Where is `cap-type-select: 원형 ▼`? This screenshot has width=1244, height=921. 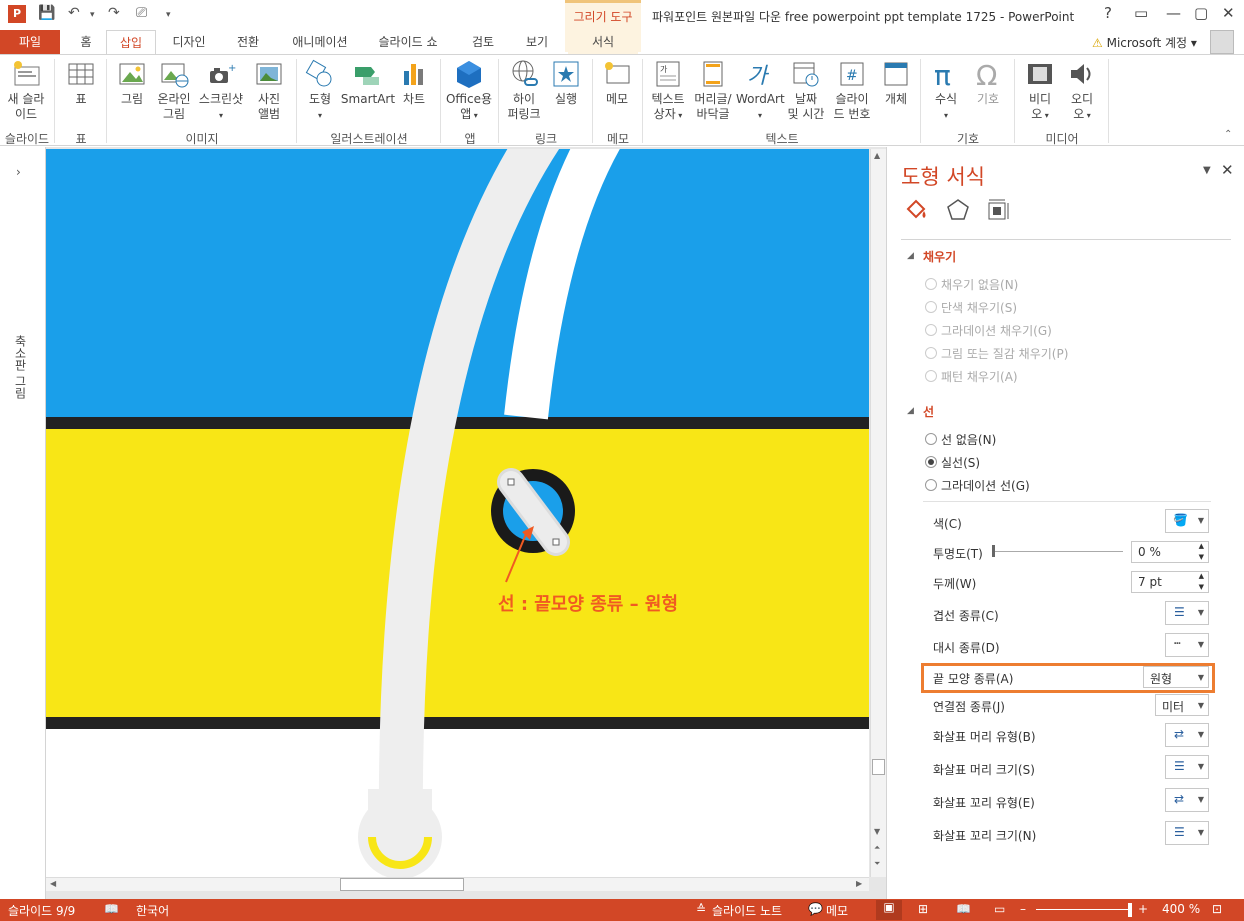
cap-type-select: 원형 ▼ is located at coordinates (1176, 677).